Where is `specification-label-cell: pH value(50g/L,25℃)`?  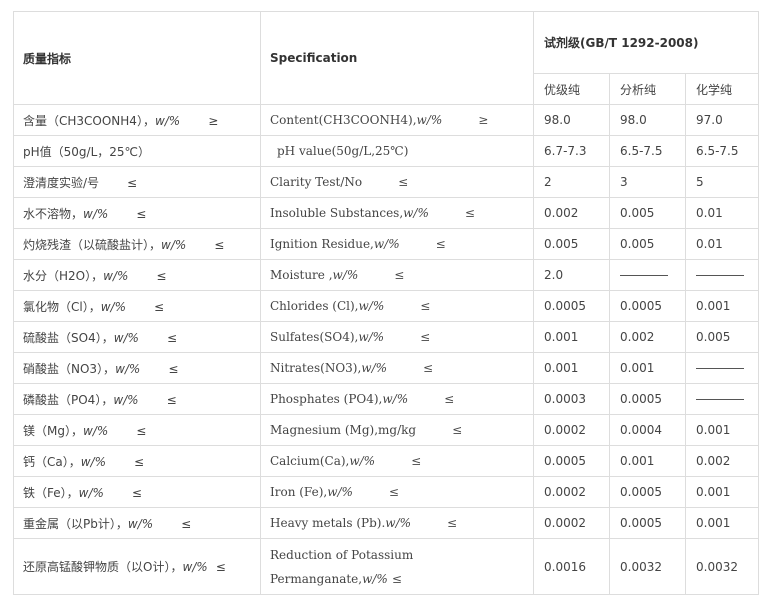 specification-label-cell: pH value(50g/L,25℃) is located at coordinates (397, 151).